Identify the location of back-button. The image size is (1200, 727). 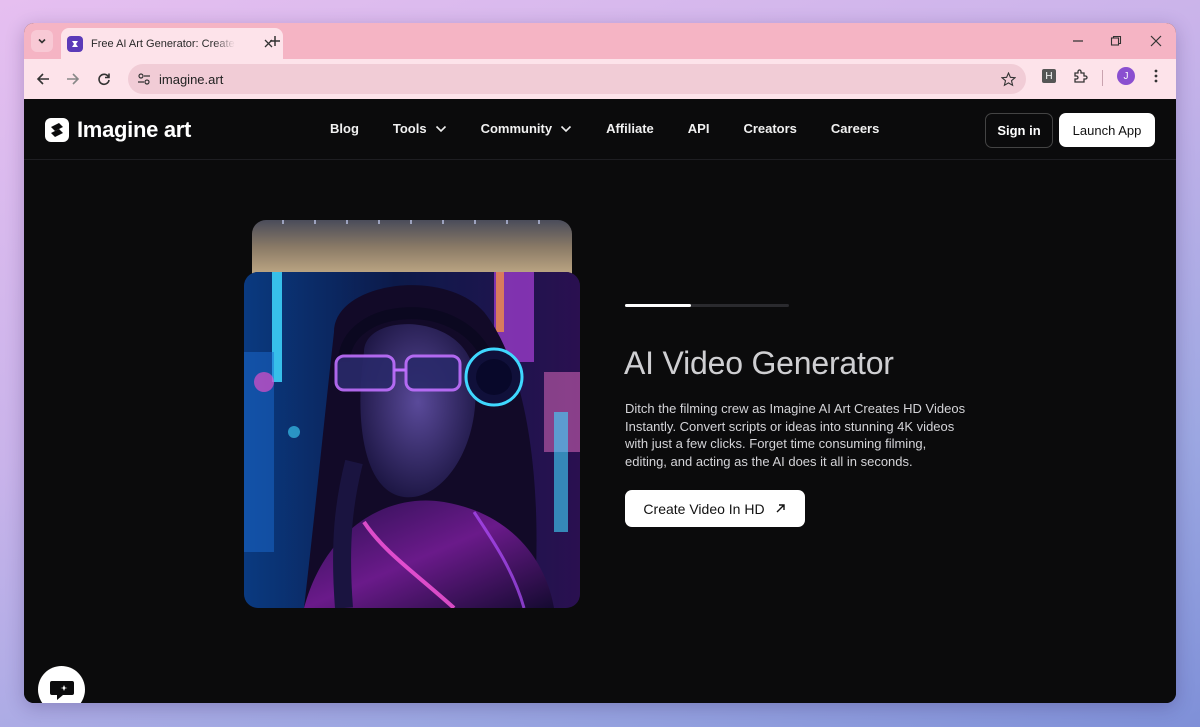
(43, 79).